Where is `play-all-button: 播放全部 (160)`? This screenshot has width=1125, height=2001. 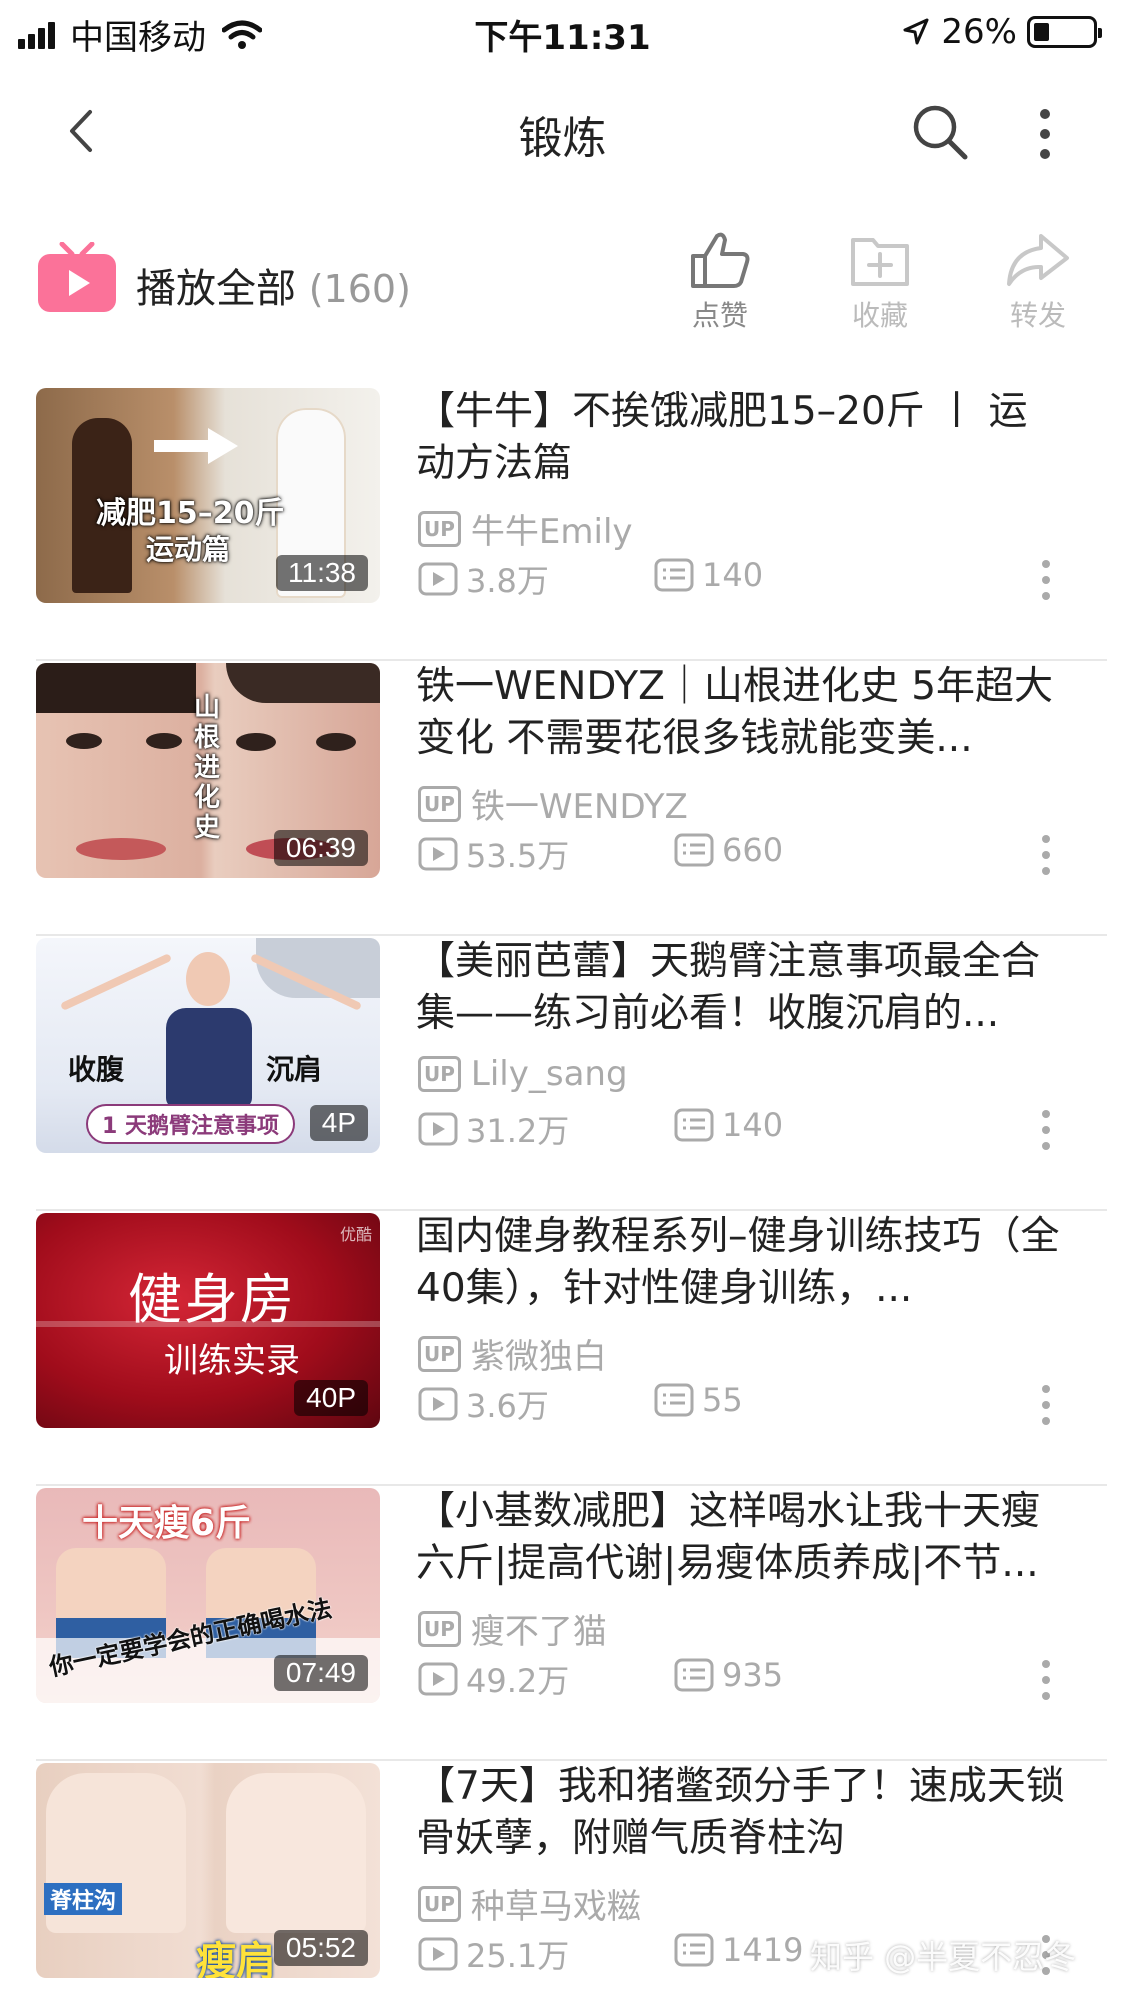
play-all-button: 播放全部 (160) is located at coordinates (273, 285).